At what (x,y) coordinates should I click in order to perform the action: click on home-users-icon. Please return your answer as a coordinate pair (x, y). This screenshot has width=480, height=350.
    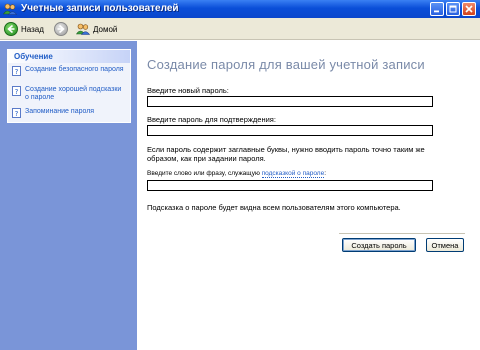
    Looking at the image, I should click on (83, 29).